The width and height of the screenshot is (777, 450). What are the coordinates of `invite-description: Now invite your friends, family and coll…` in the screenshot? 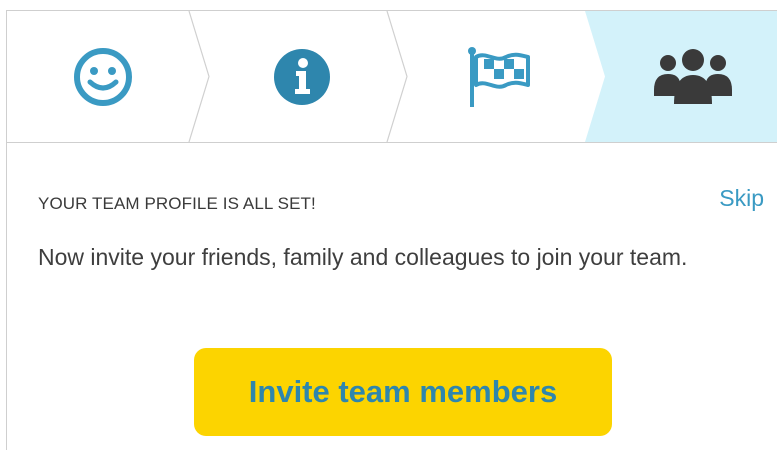 It's located at (363, 257).